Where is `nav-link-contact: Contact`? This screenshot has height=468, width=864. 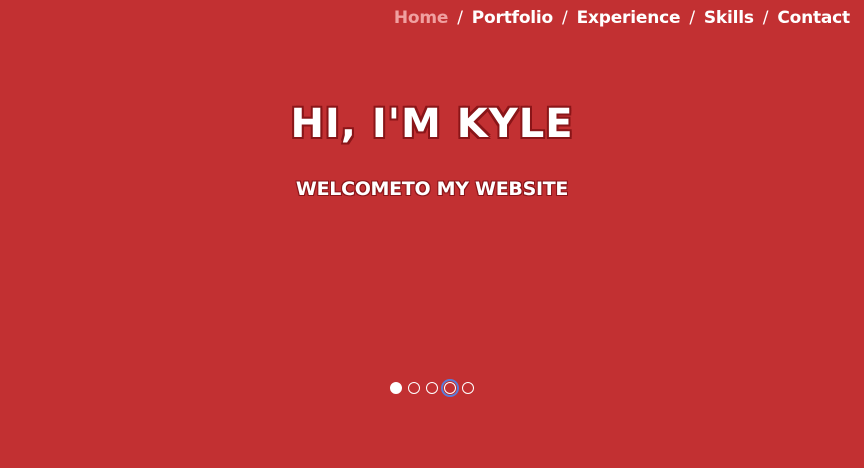 nav-link-contact: Contact is located at coordinates (813, 18).